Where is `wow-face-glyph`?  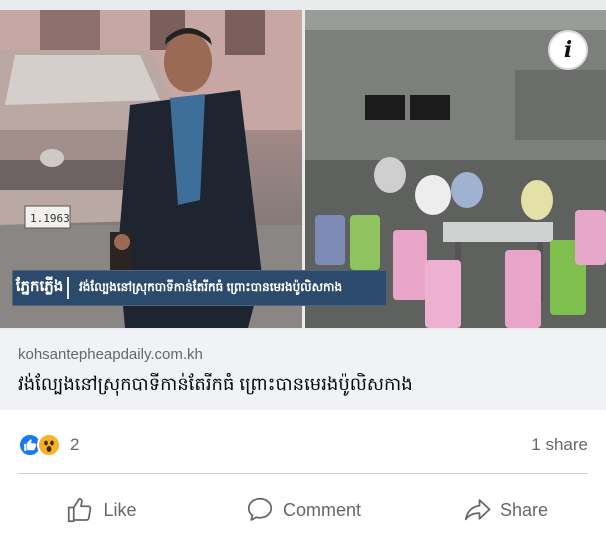
wow-face-glyph is located at coordinates (49, 446).